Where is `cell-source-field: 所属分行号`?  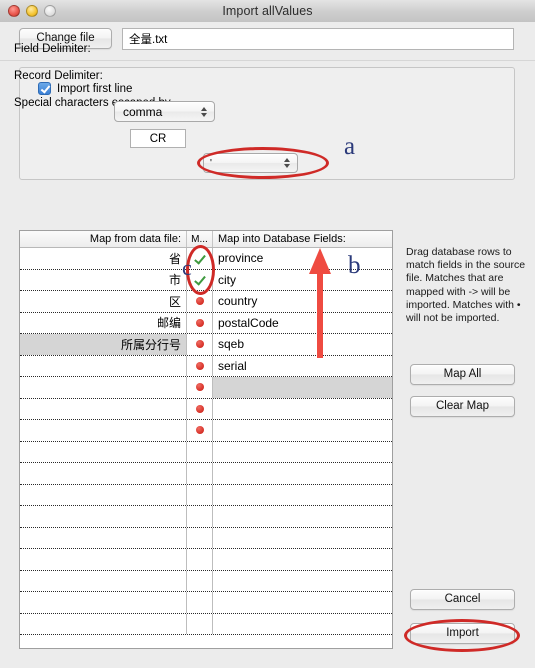
cell-source-field: 所属分行号 is located at coordinates (103, 344).